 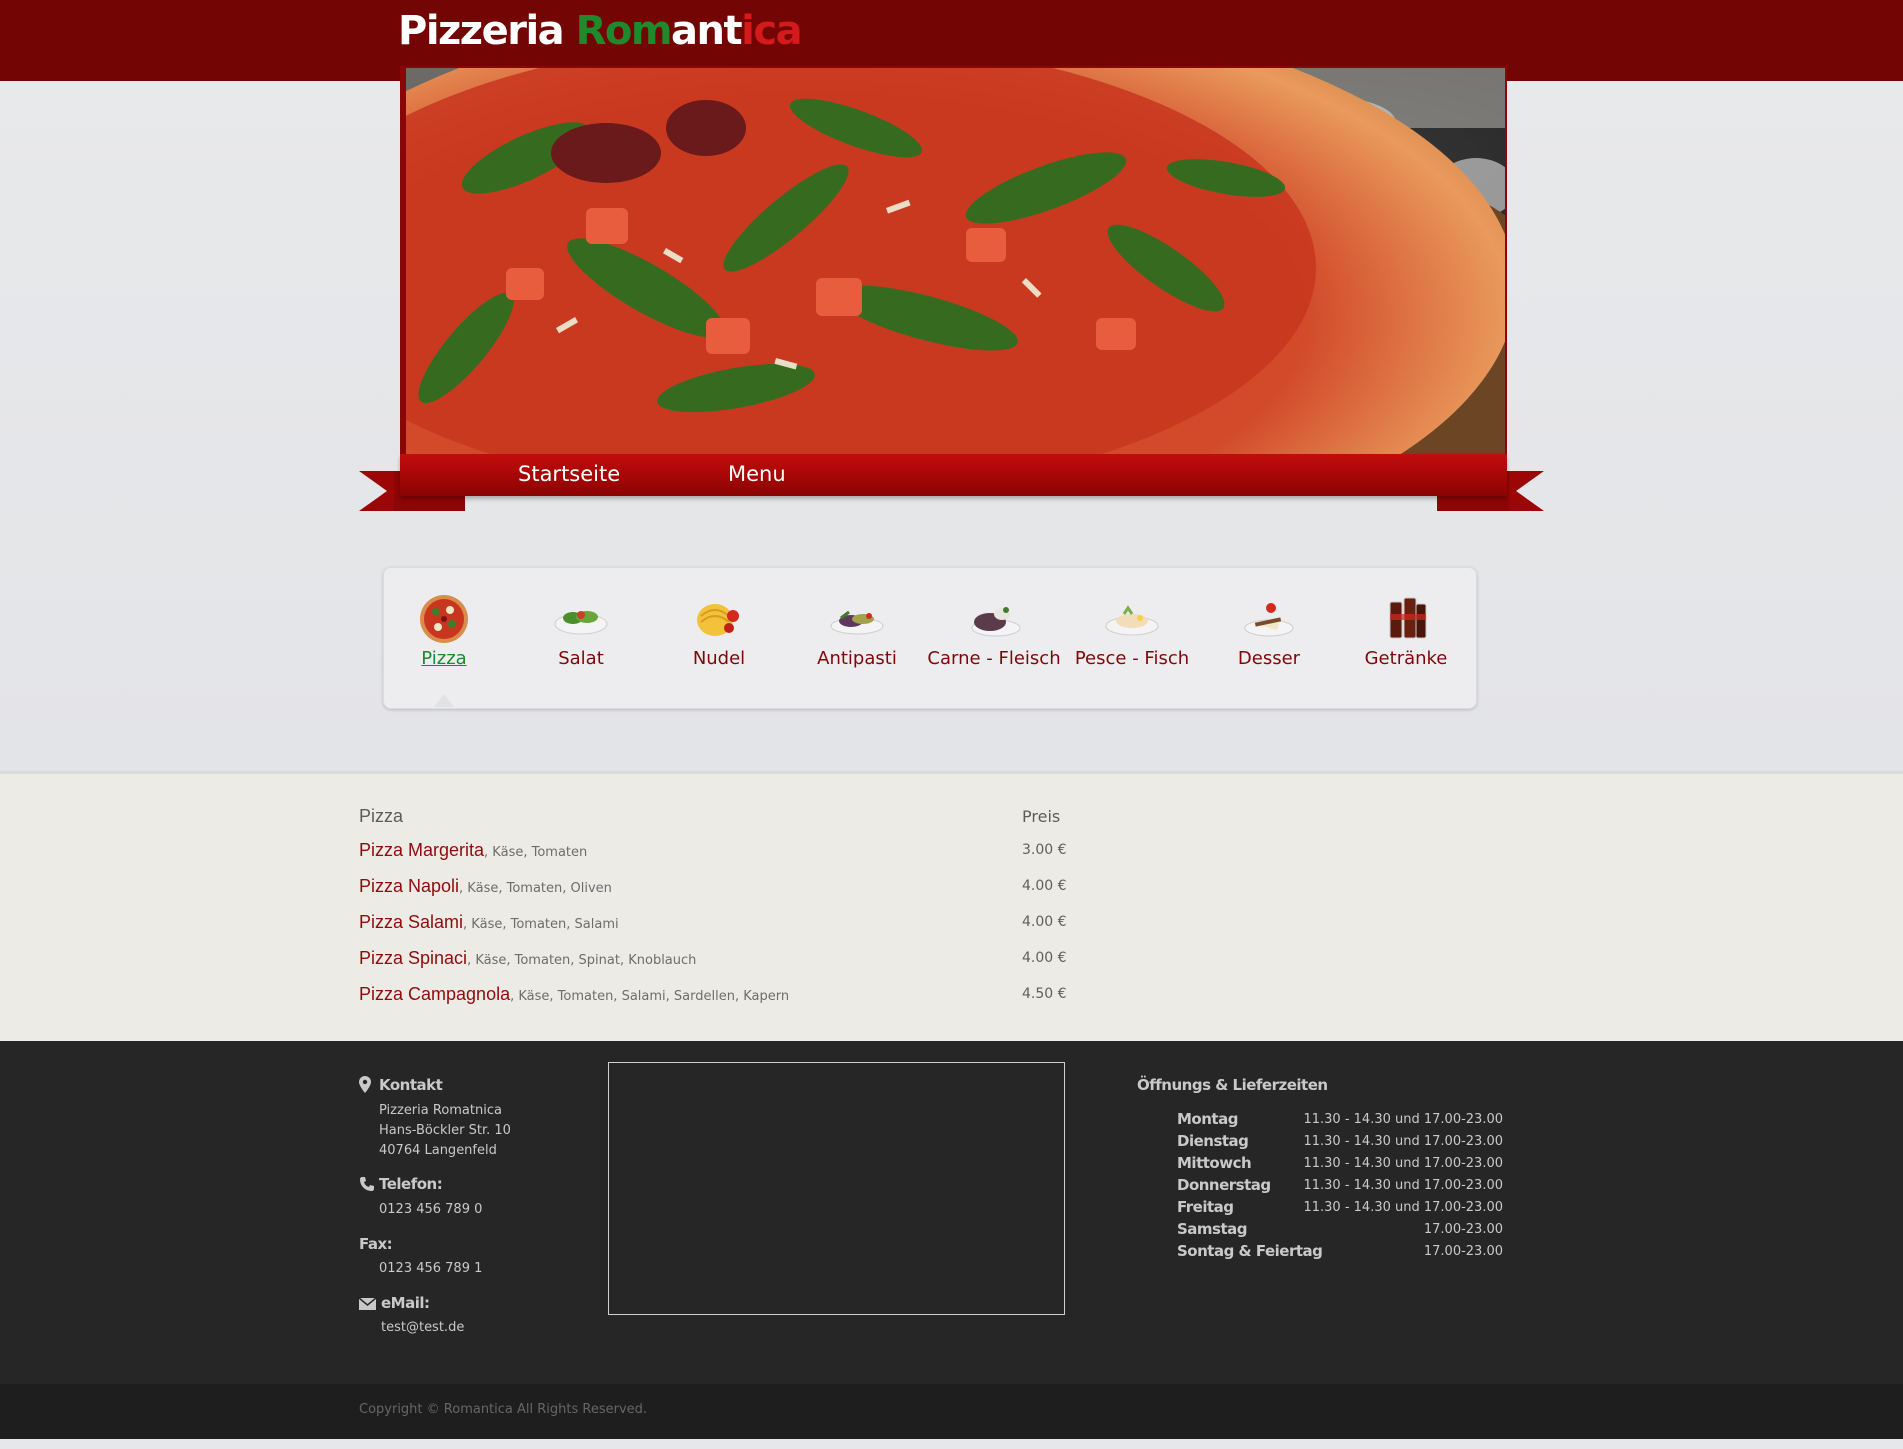 I want to click on active-category-pointer, so click(x=444, y=700).